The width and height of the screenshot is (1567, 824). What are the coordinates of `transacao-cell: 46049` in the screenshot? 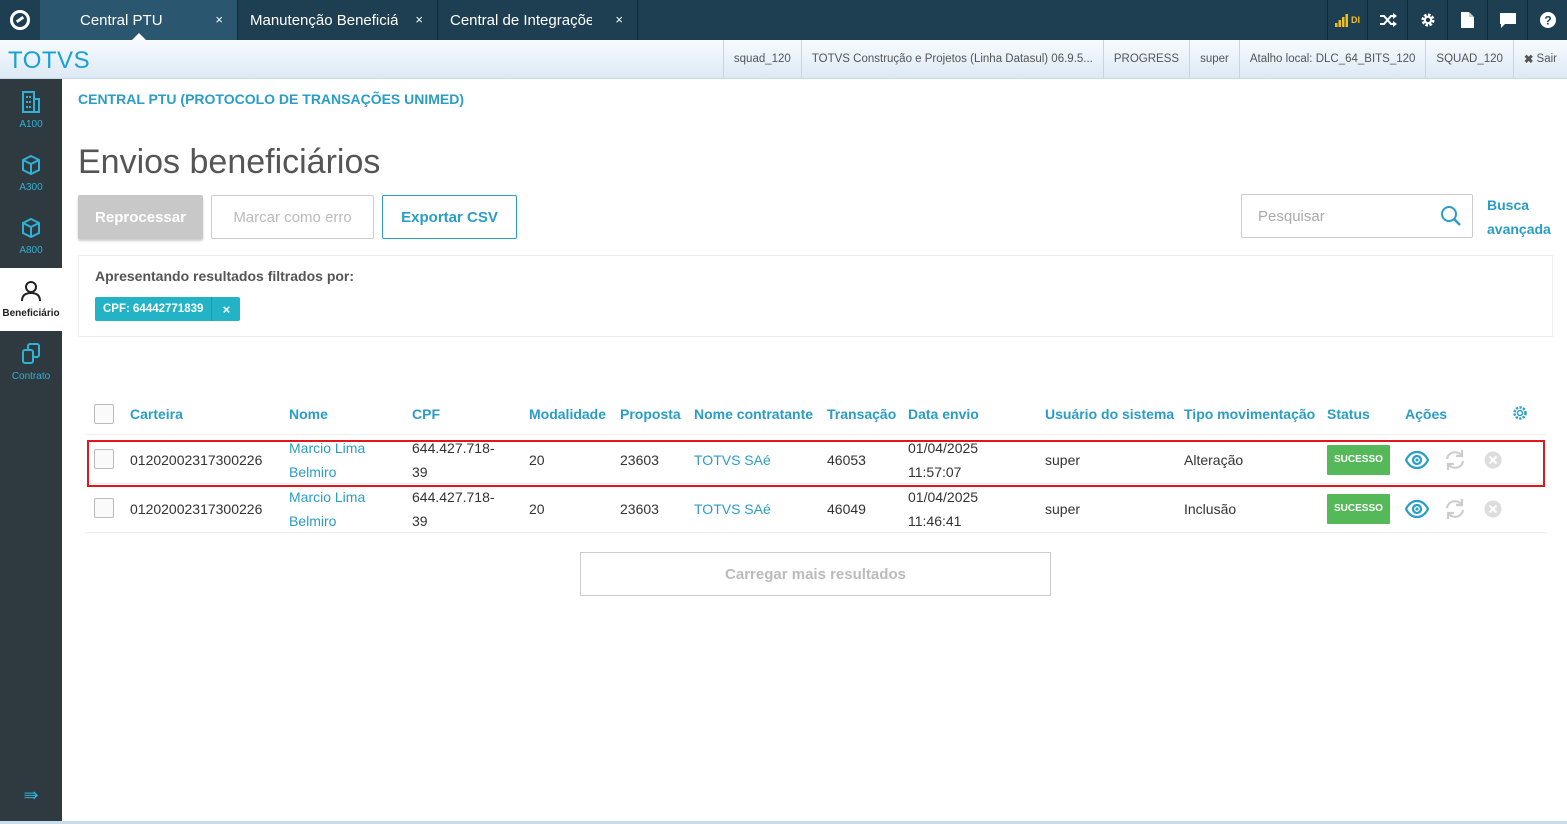 It's located at (846, 508).